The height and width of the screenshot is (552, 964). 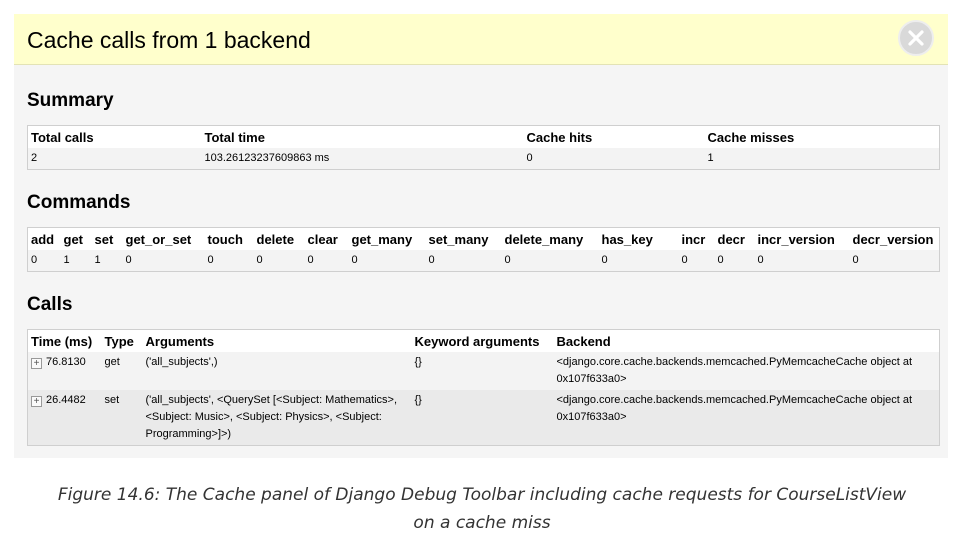 I want to click on command-value-touch: 0, so click(x=210, y=260).